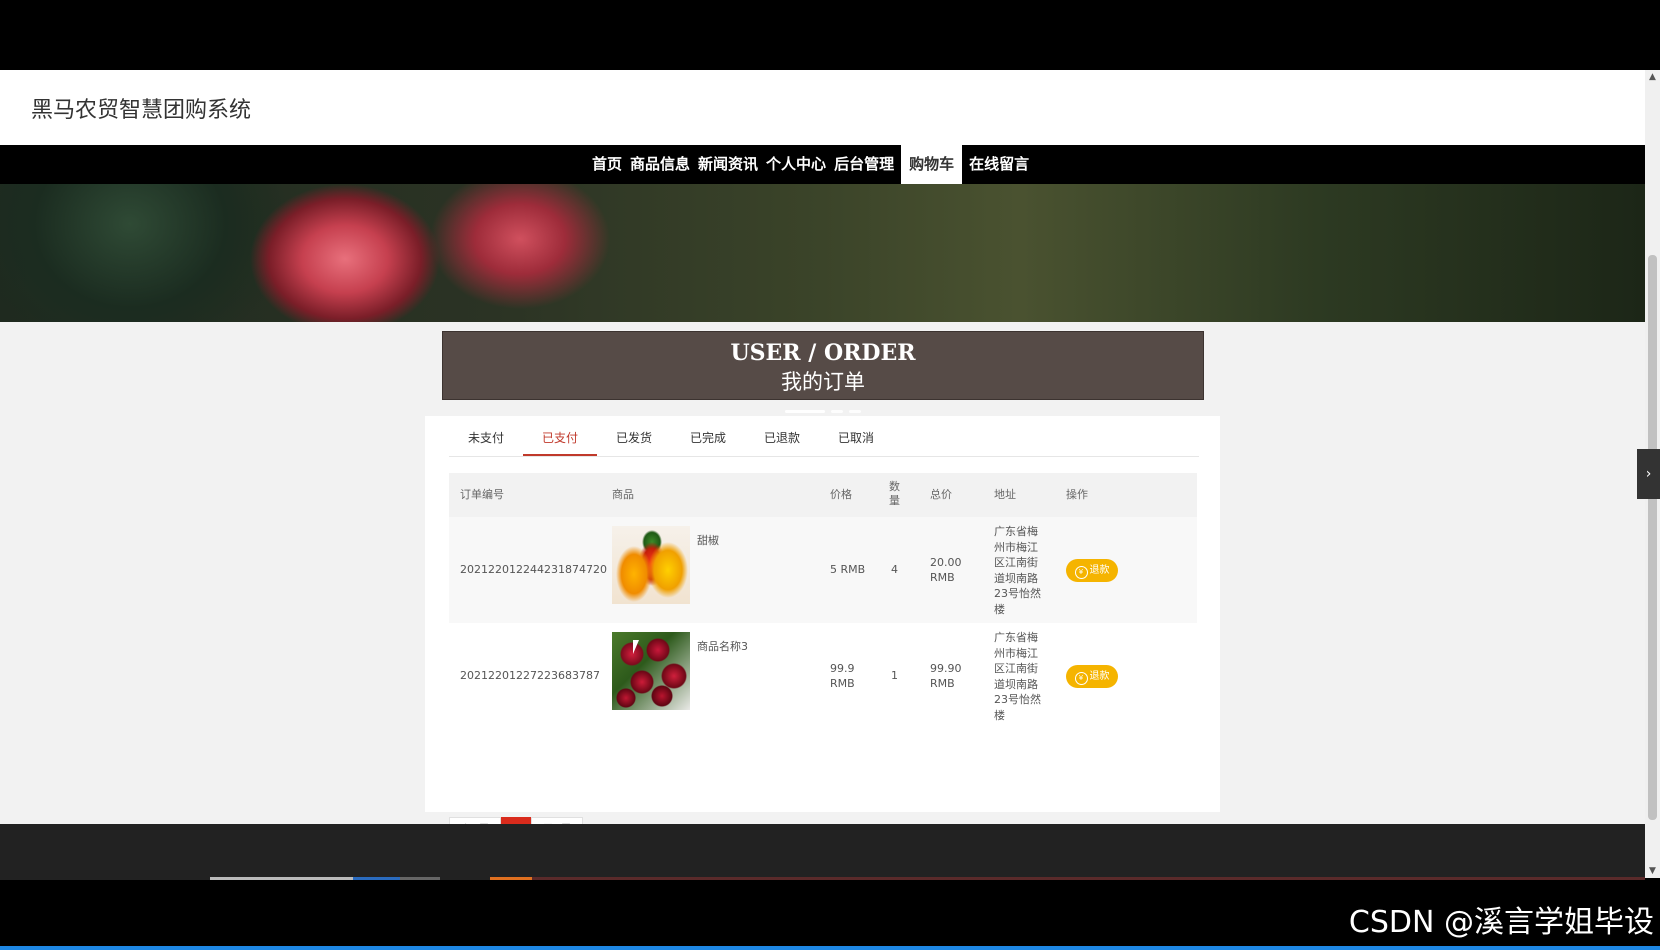  I want to click on price: 99.9 RMB, so click(842, 676).